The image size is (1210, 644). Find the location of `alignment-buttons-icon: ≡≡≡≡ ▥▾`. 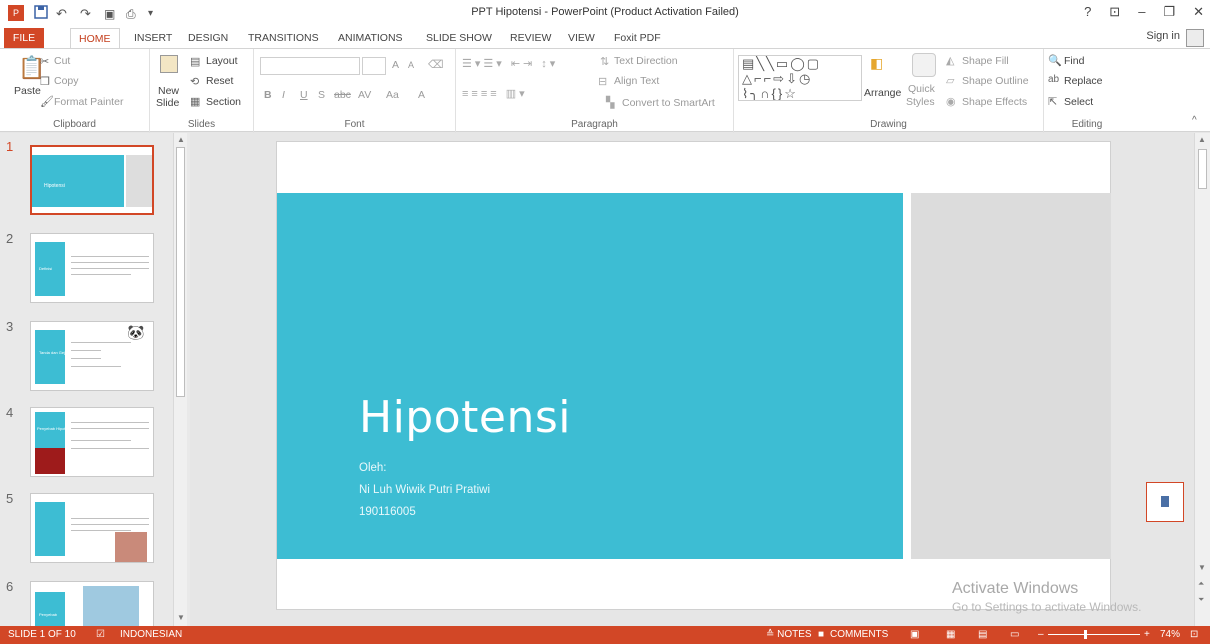

alignment-buttons-icon: ≡≡≡≡ ▥▾ is located at coordinates (495, 93).